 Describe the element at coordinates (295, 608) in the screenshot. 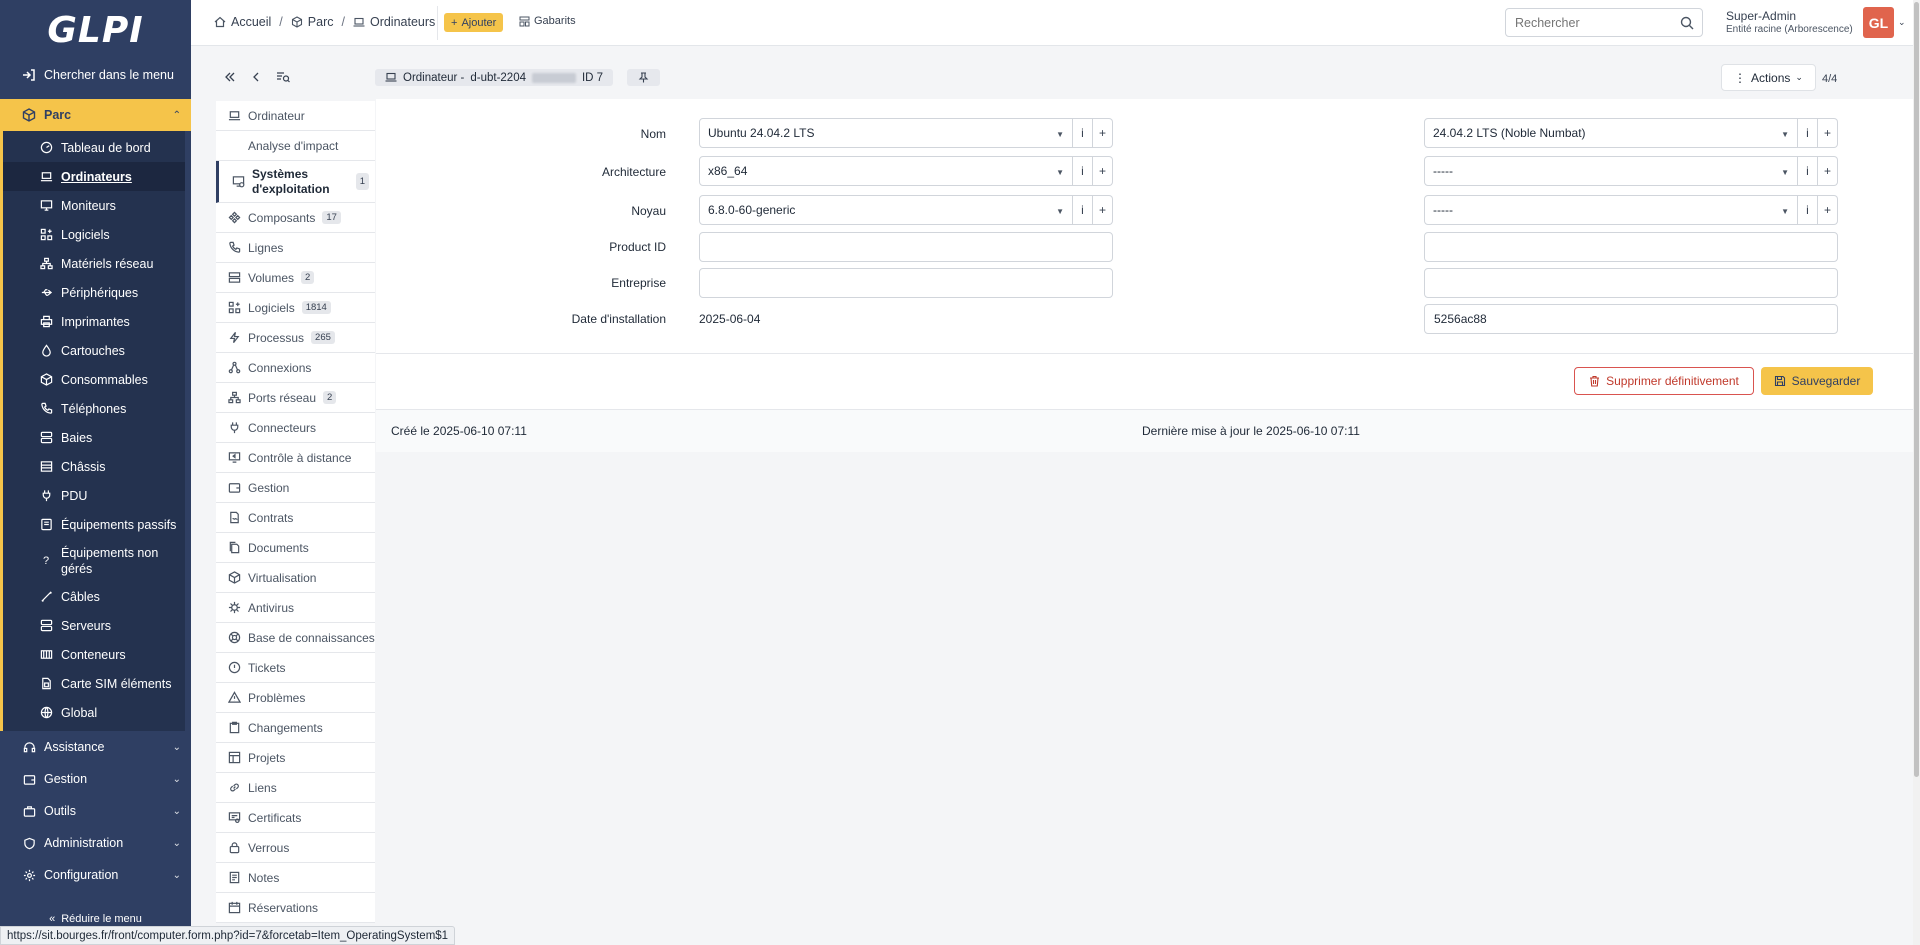

I see `tab-antivirus: Antivirus` at that location.